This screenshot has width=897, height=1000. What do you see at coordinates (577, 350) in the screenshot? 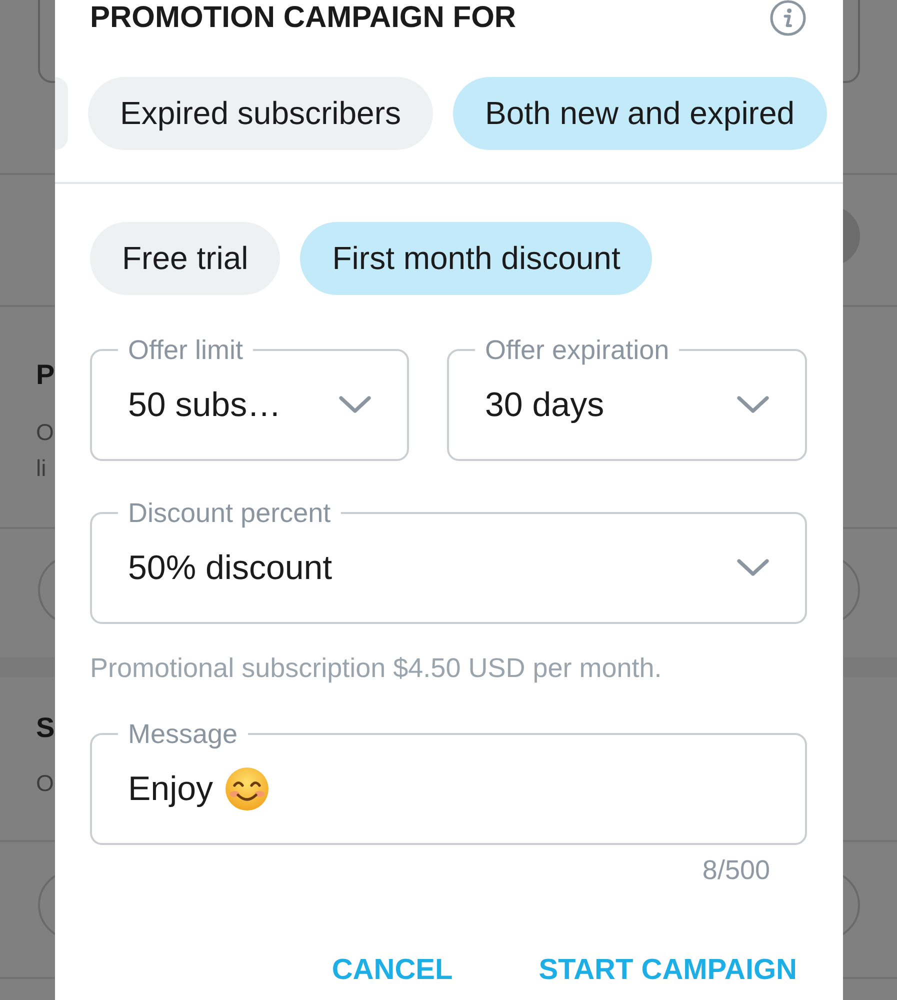
I see `field-label: Offer expiration` at bounding box center [577, 350].